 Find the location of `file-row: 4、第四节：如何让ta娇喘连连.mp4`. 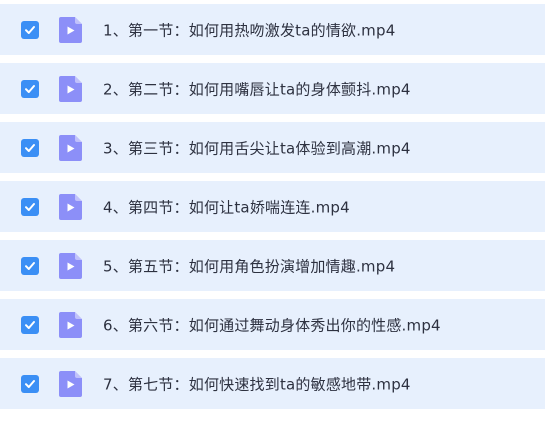

file-row: 4、第四节：如何让ta娇喘连连.mp4 is located at coordinates (272, 206).